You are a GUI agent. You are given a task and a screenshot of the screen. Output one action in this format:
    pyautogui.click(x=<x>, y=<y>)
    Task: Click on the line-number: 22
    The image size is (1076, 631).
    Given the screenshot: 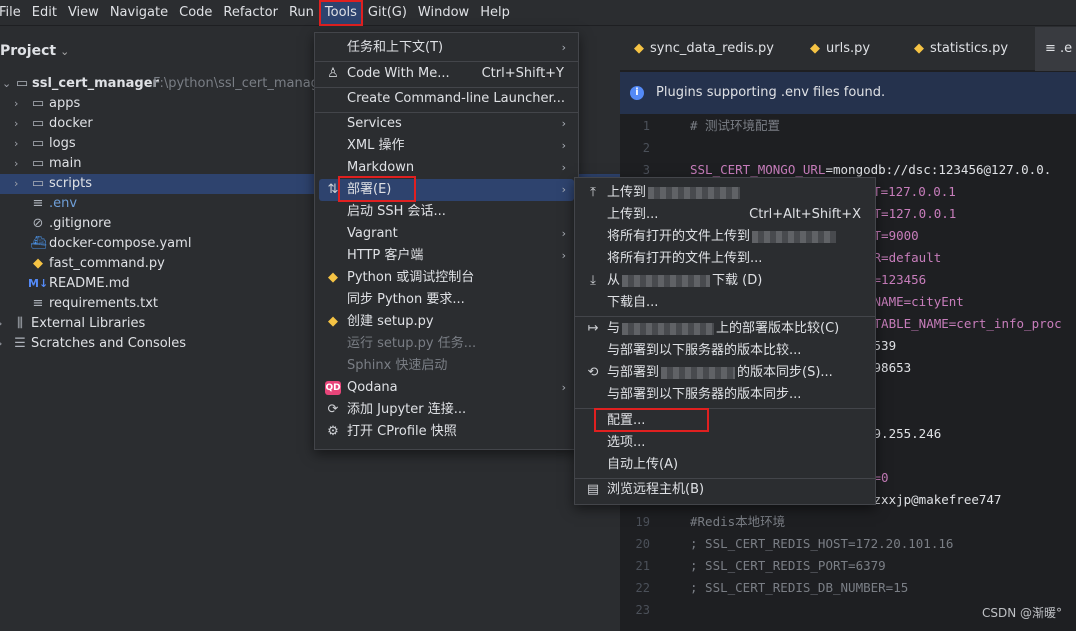 What is the action you would take?
    pyautogui.click(x=642, y=588)
    